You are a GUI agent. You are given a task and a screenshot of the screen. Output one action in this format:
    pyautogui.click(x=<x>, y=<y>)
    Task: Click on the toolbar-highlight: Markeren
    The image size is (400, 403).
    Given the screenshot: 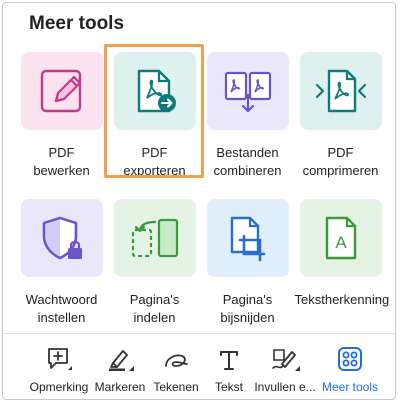 What is the action you would take?
    pyautogui.click(x=120, y=366)
    